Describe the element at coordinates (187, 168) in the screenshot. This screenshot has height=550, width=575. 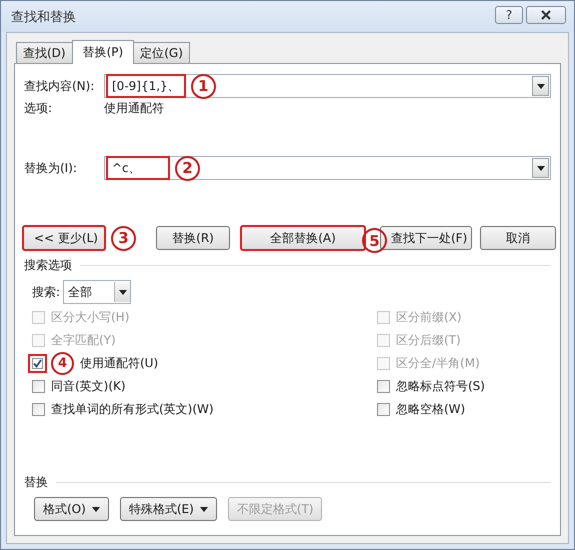
I see `annotation-marker: 2` at that location.